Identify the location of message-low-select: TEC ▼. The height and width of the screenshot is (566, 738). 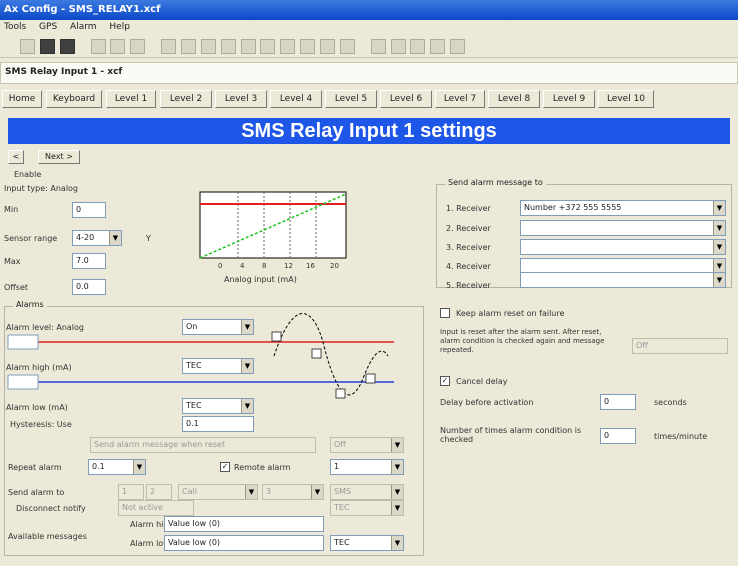
(367, 543).